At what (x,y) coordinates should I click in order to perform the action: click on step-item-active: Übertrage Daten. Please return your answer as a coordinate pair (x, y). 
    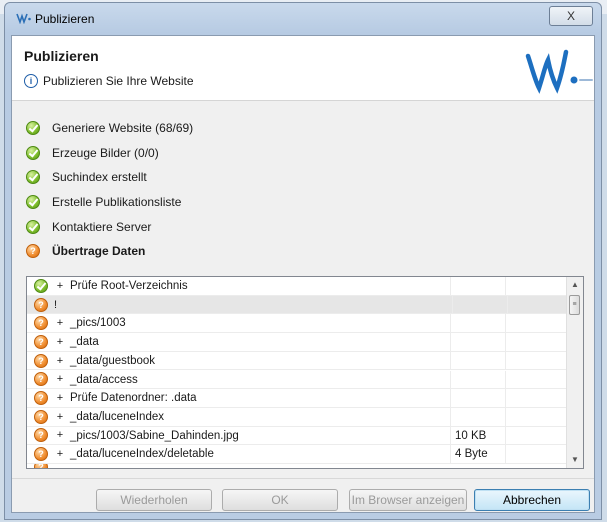
    Looking at the image, I should click on (109, 251).